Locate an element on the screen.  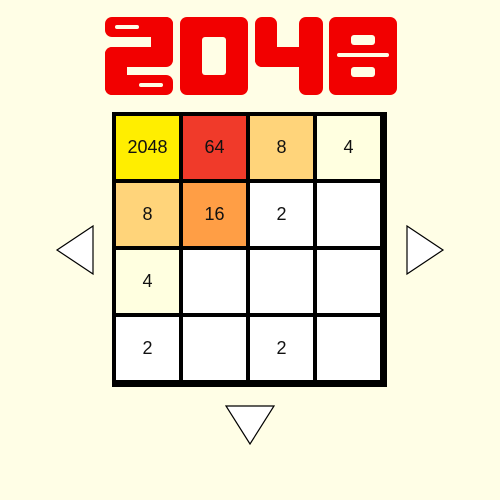
left-arrow-icon is located at coordinates (75, 250).